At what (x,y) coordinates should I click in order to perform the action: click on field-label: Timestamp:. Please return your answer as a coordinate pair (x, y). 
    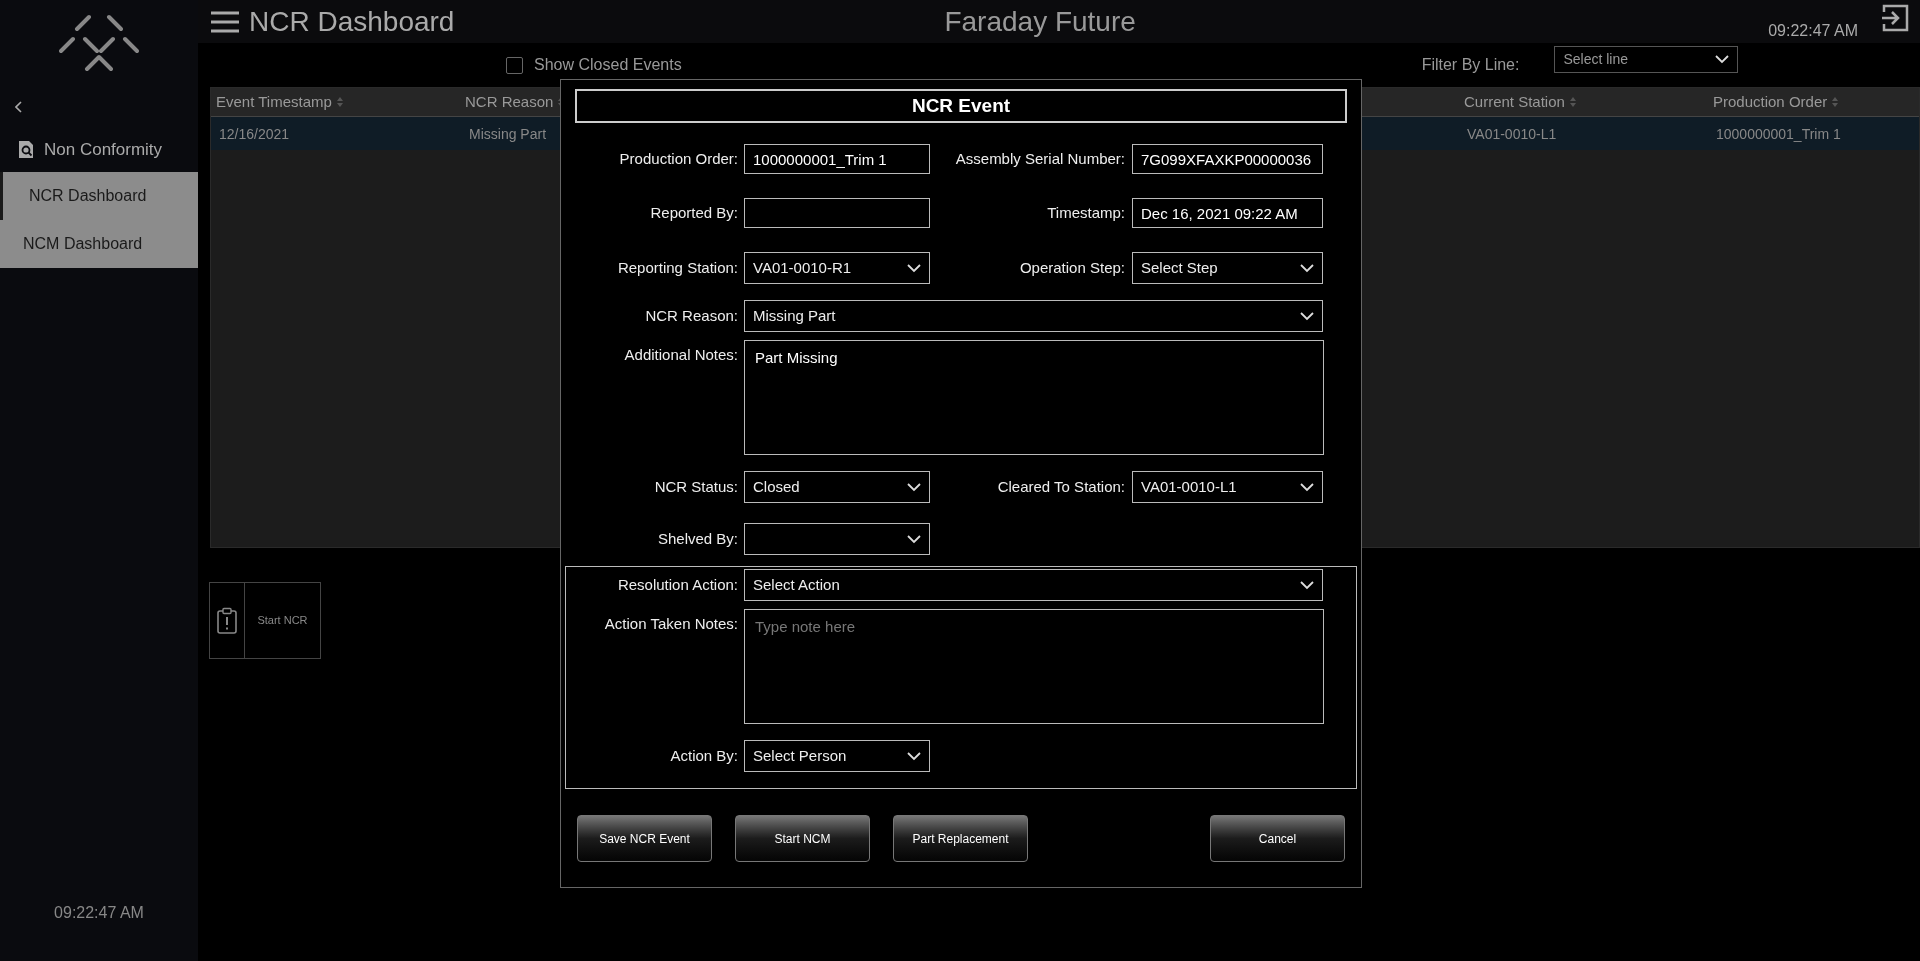
    Looking at the image, I should click on (1085, 212).